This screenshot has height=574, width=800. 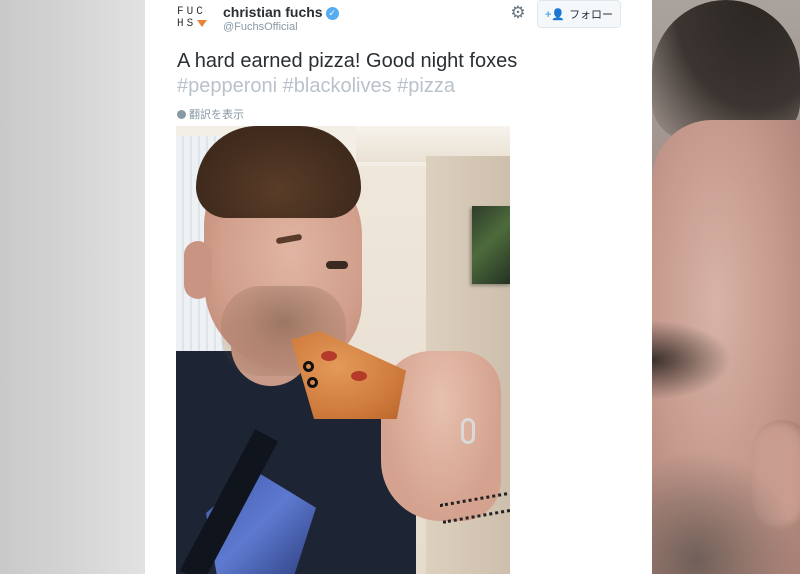 I want to click on bg-stubble, so click(x=726, y=512).